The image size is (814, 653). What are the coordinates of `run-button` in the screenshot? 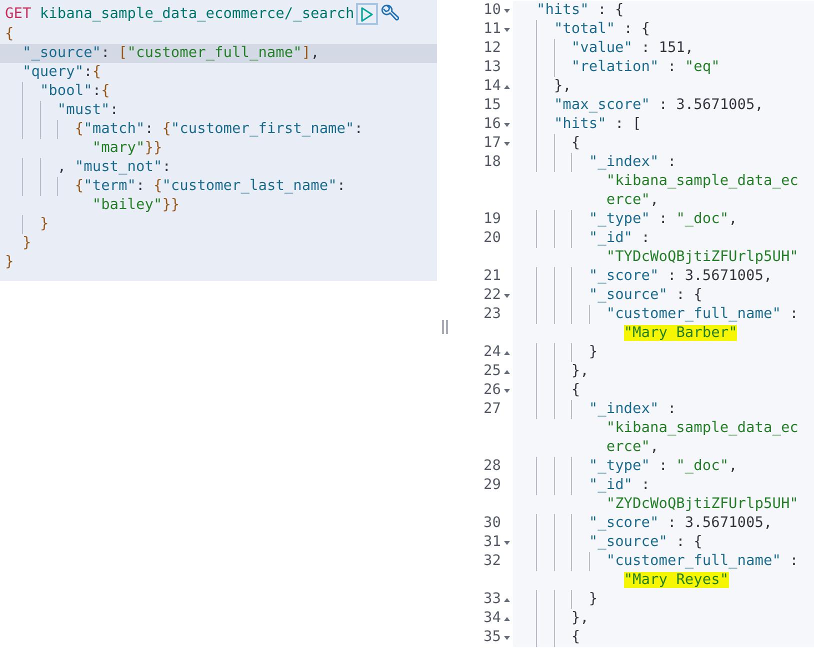 It's located at (367, 14).